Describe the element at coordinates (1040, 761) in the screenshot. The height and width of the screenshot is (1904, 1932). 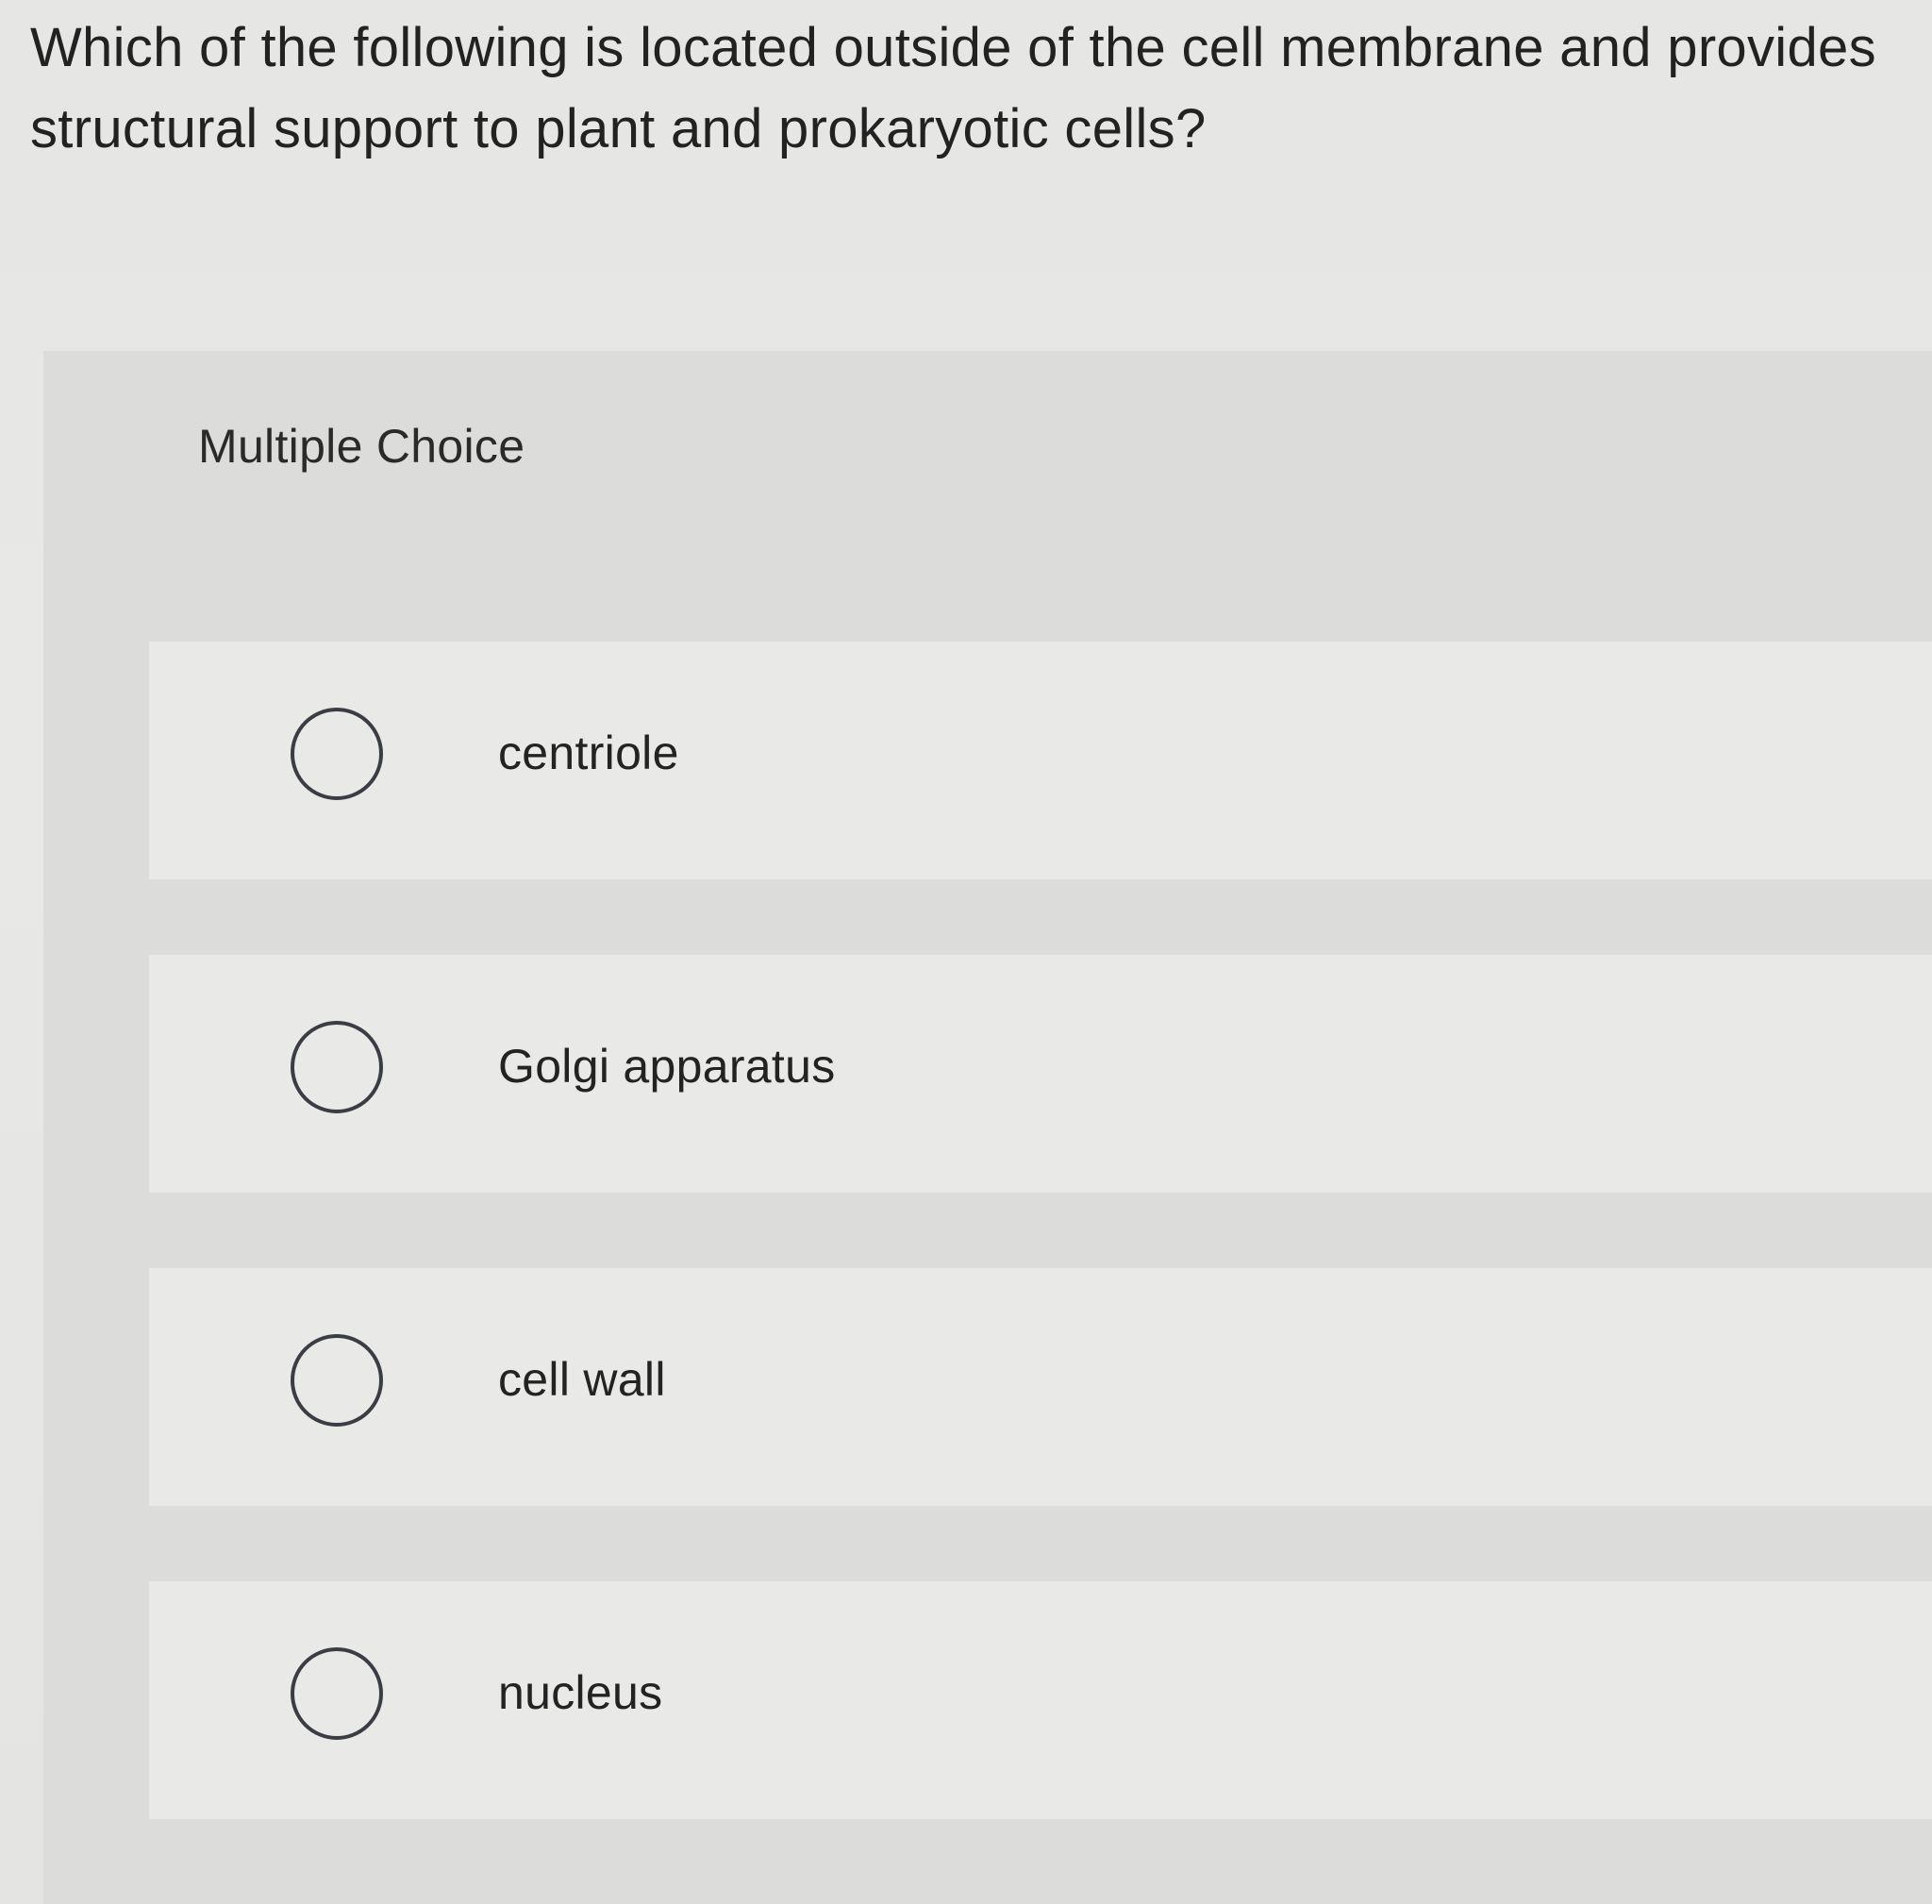
I see `answer-option-centriole: centriole` at that location.